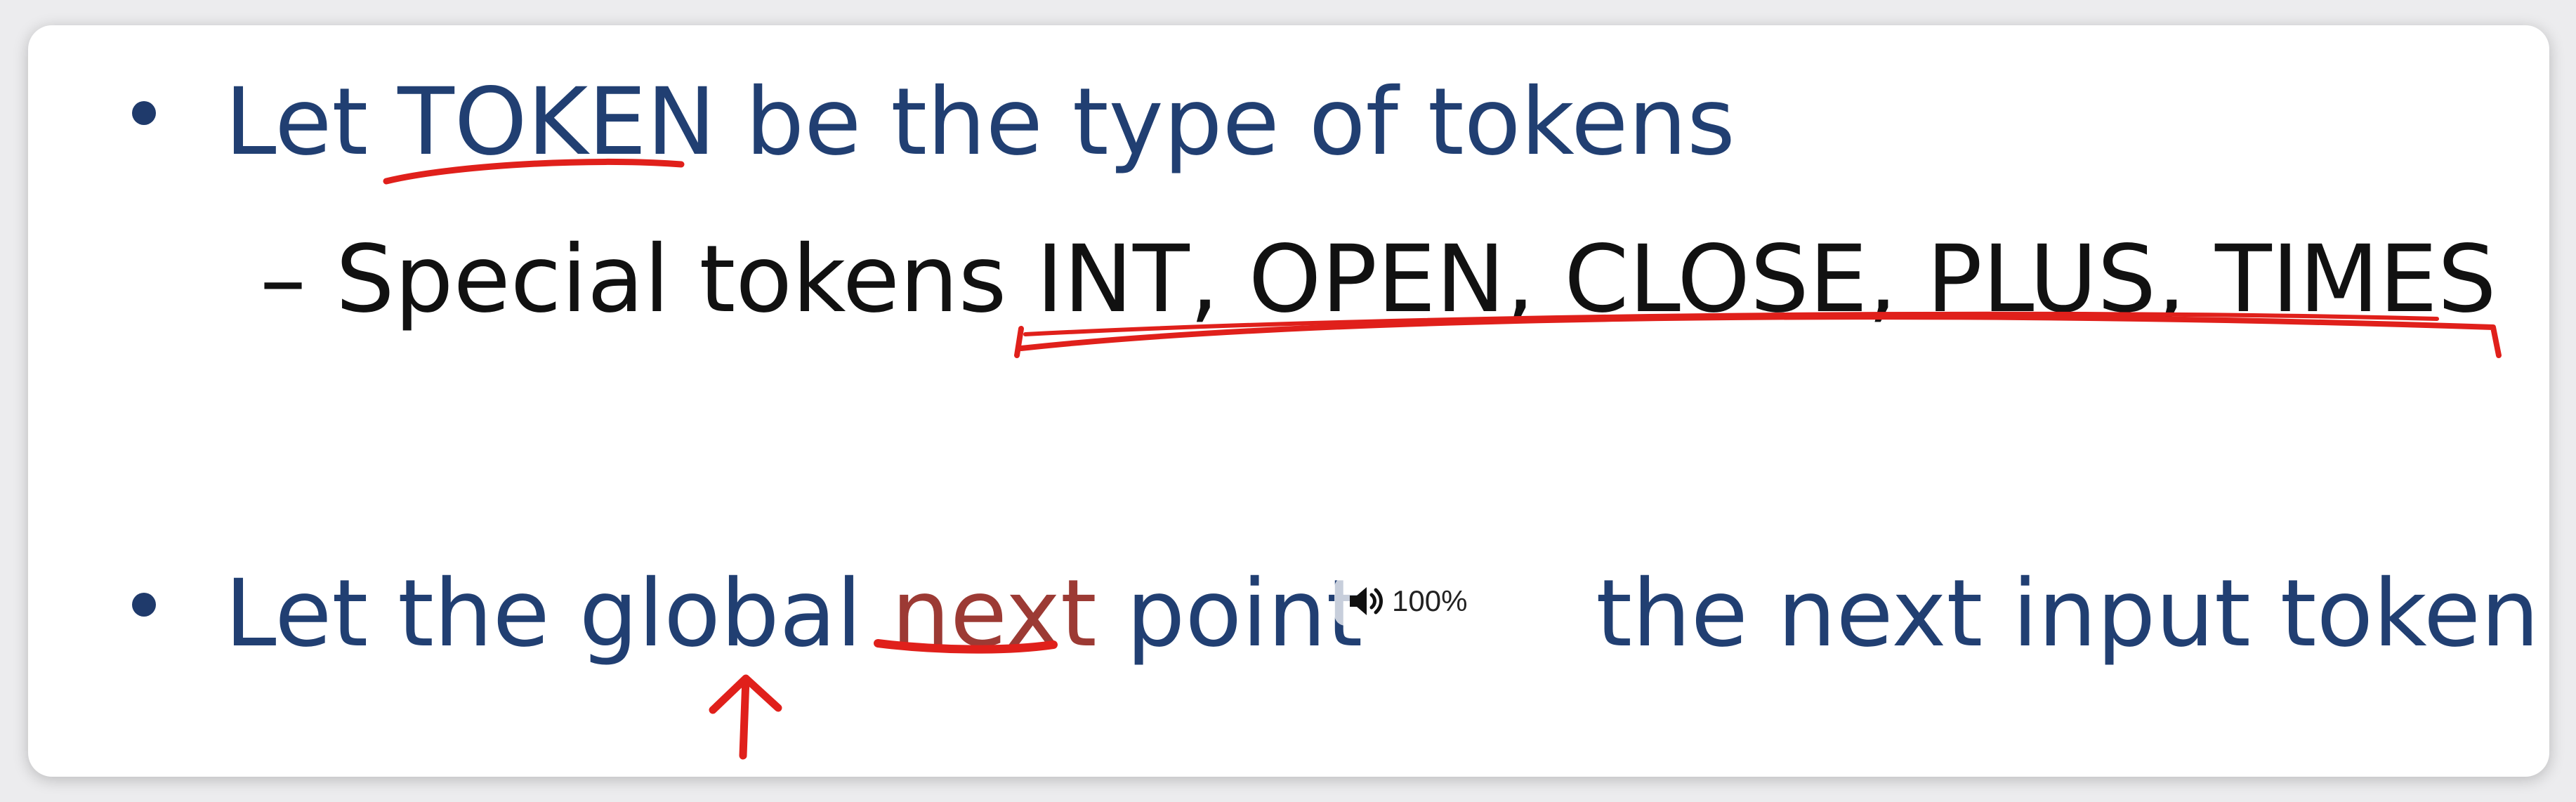 The image size is (2576, 802). What do you see at coordinates (1430, 600) in the screenshot?
I see `volume-level: 100%` at bounding box center [1430, 600].